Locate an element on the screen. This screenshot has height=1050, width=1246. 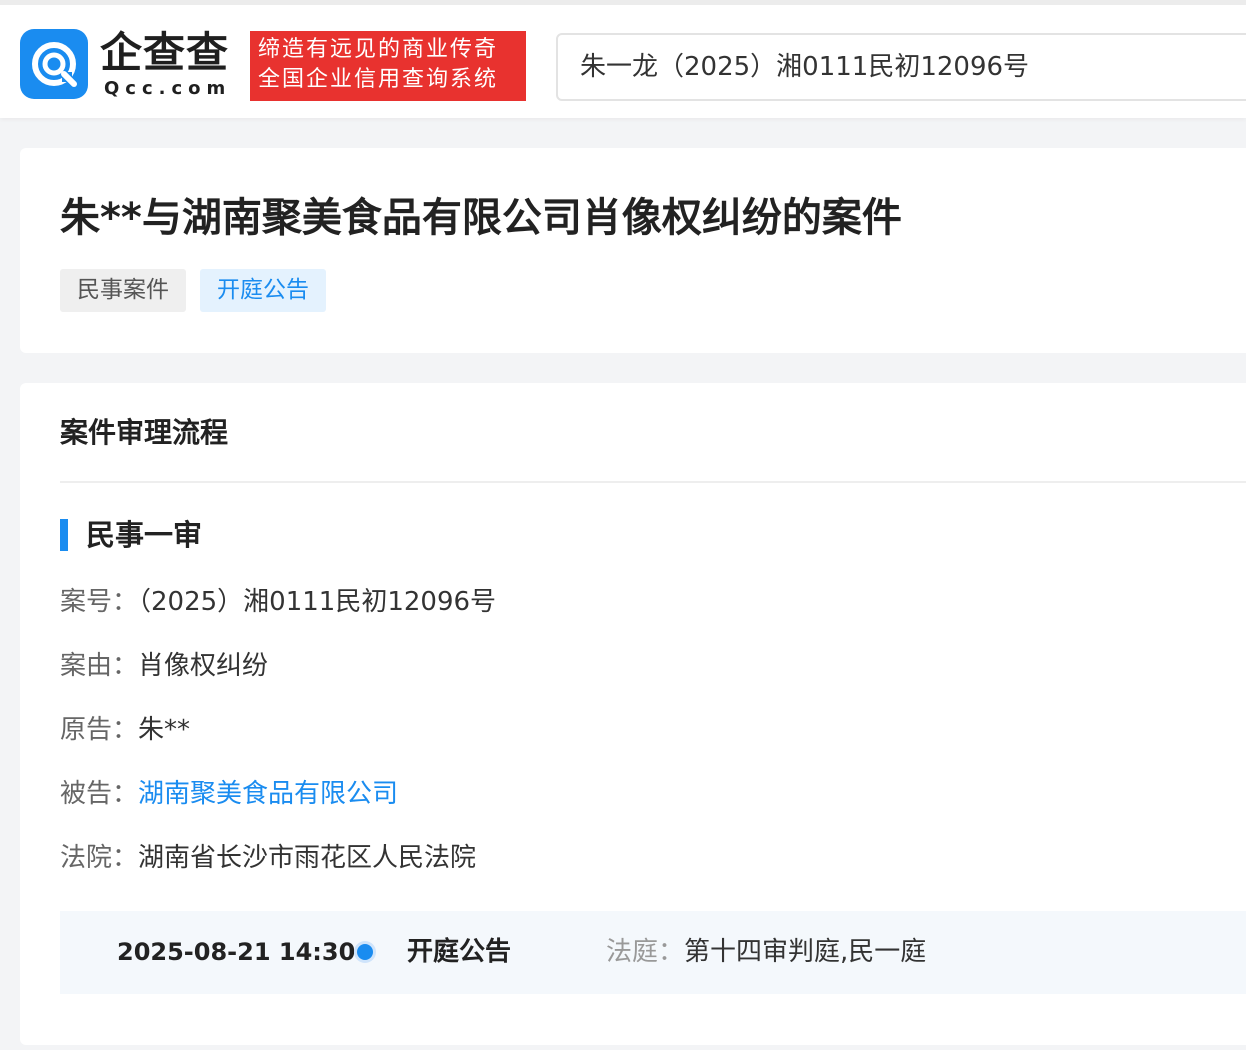
slogan-banner: 缔造有远见的商业传奇 全国企业信用查询系统 is located at coordinates (388, 66).